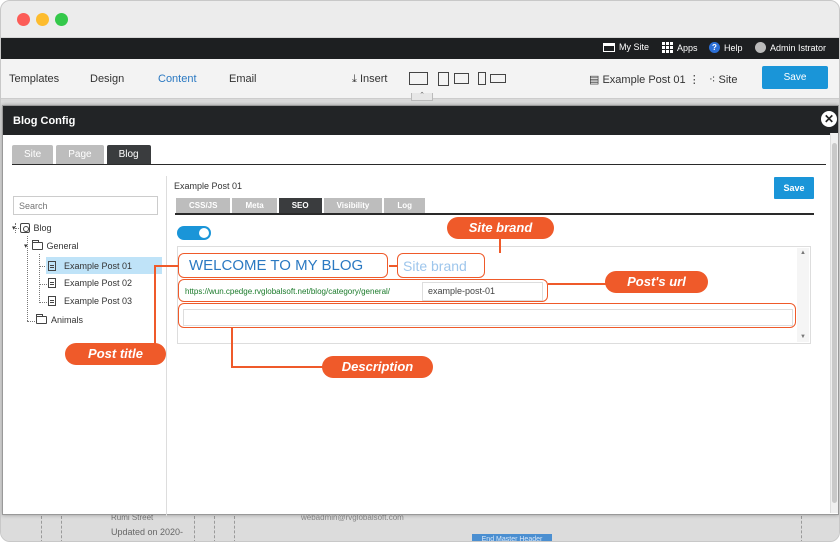 This screenshot has height=542, width=840. I want to click on settings-tabs-underline, so click(494, 214).